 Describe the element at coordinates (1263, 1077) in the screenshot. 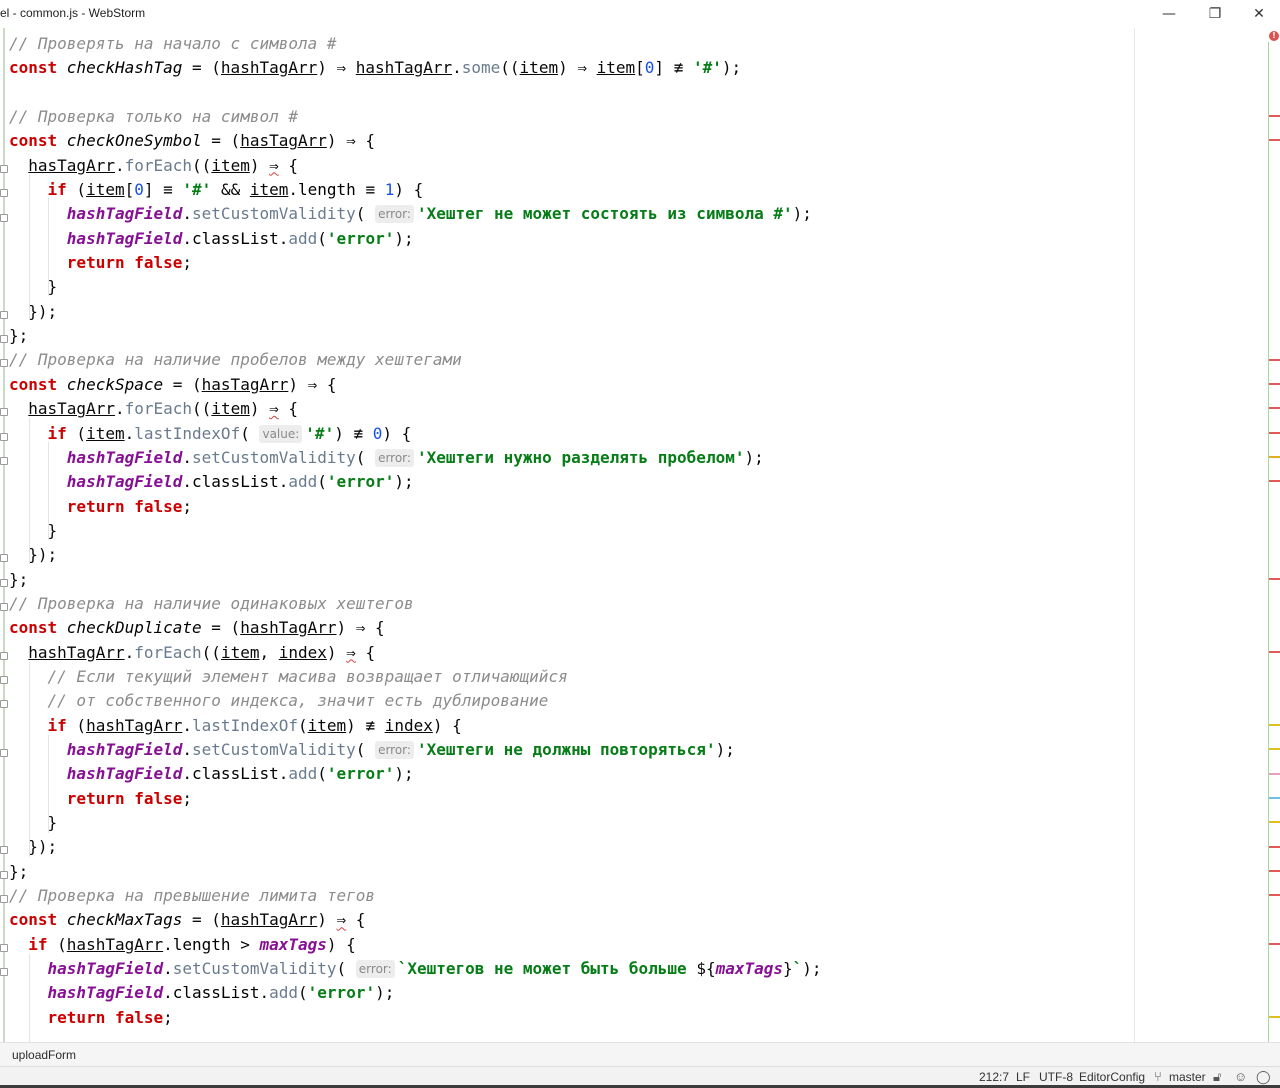

I see `event-log-icon: ◯` at that location.